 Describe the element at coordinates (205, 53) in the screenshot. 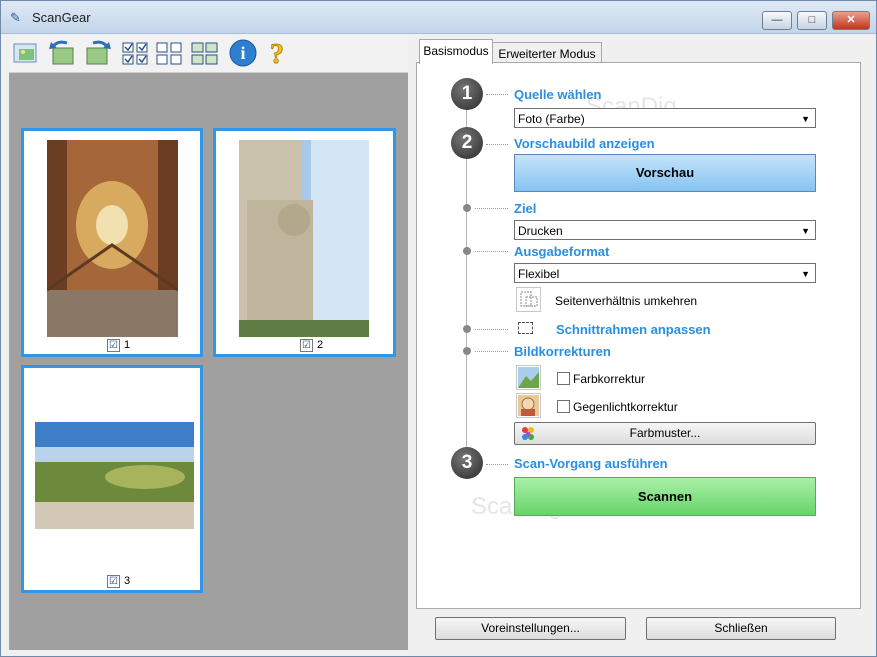

I see `thumbnail-view-icon` at that location.